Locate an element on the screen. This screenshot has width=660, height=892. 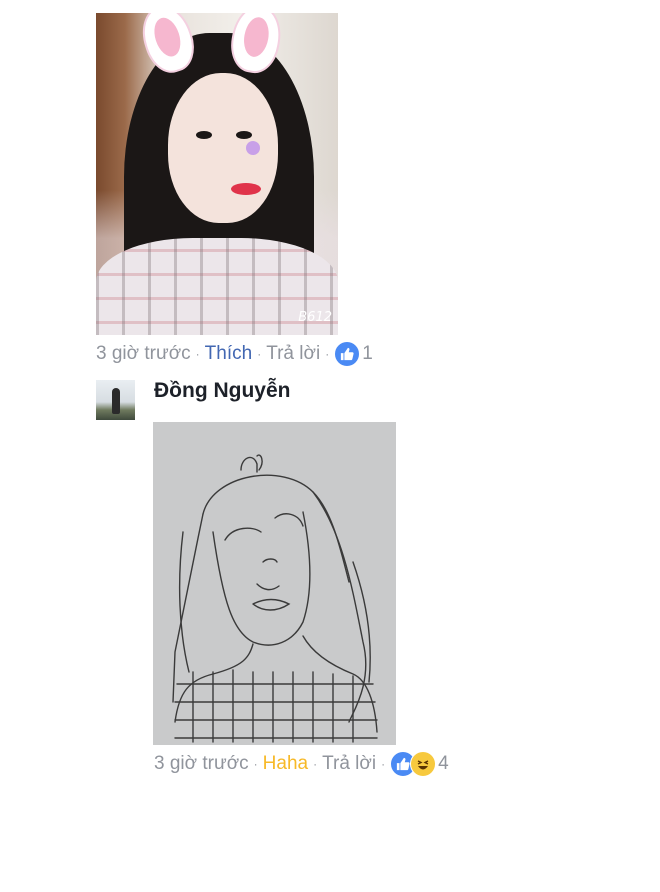
photo-watermark: B612 is located at coordinates (315, 317).